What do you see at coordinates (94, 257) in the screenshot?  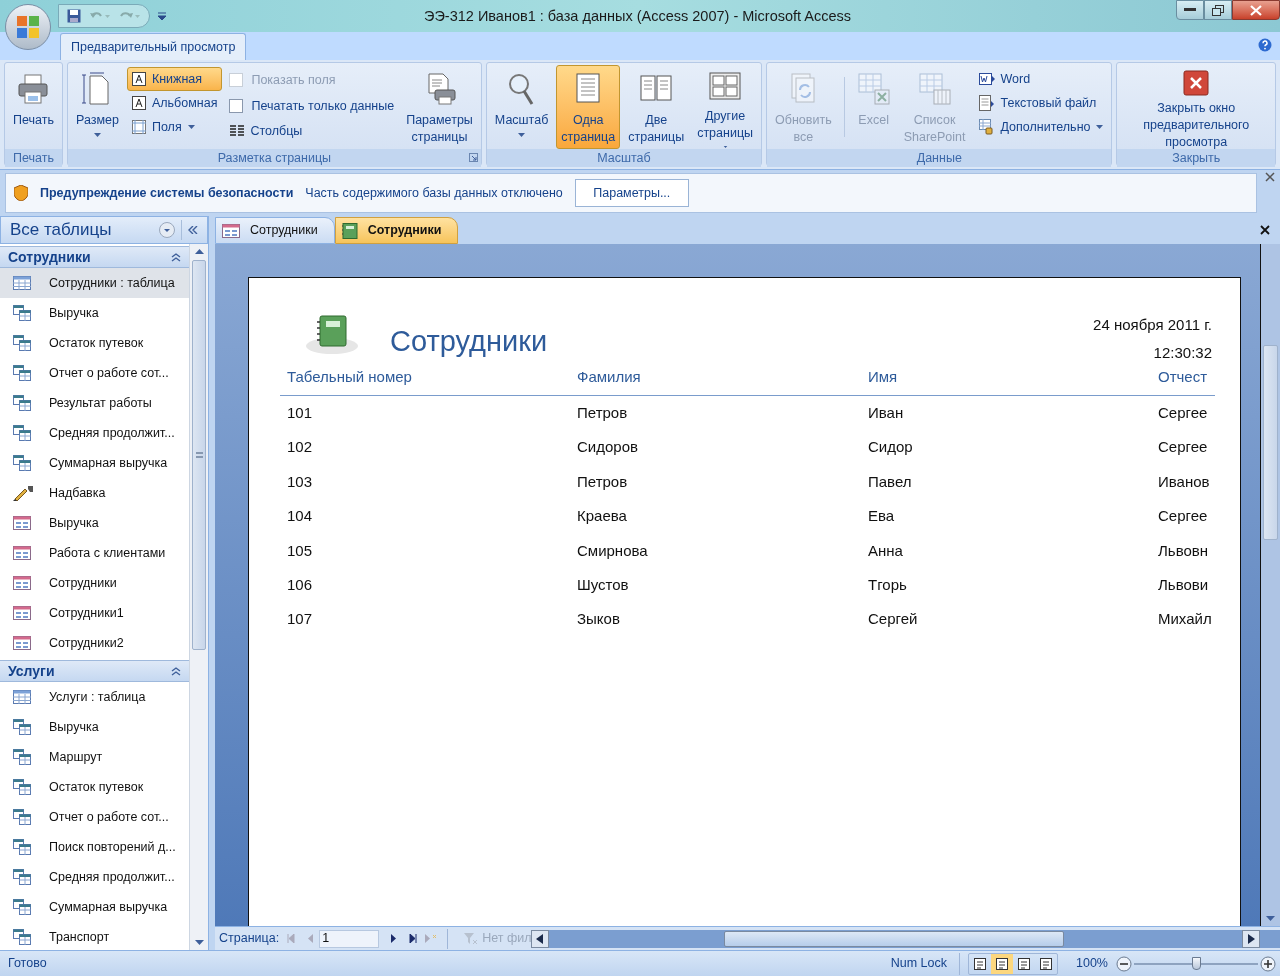 I see `group-header: Сотрудники` at bounding box center [94, 257].